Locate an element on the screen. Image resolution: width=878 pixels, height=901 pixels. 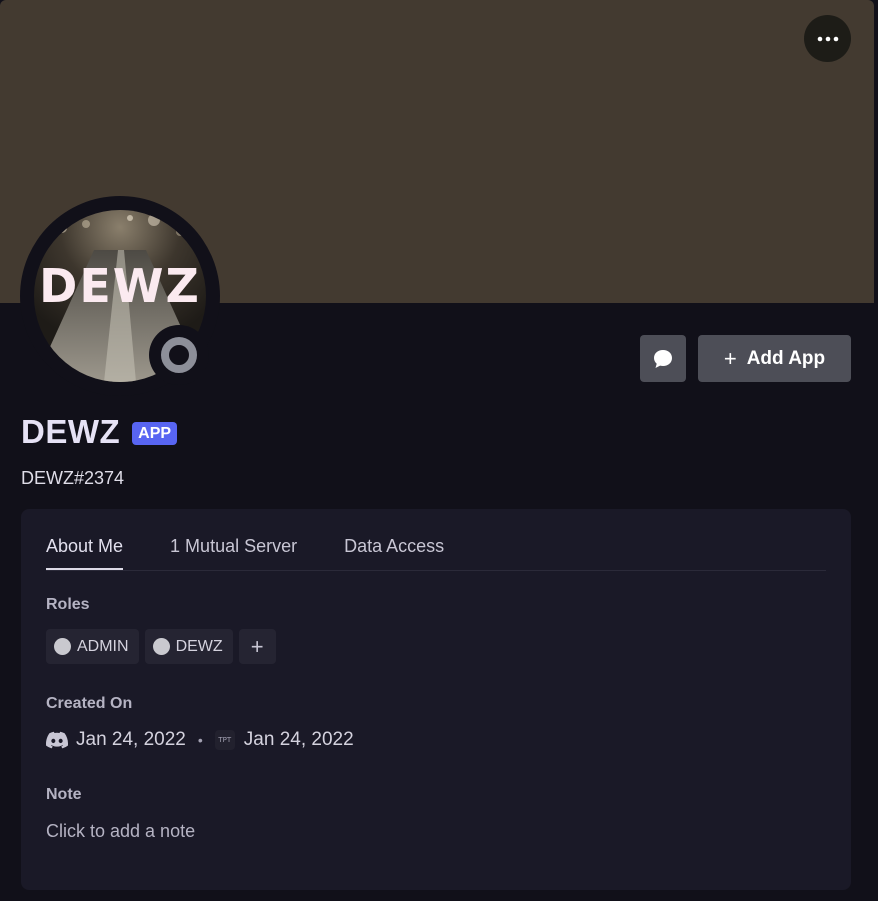
offline-status-icon is located at coordinates (179, 355).